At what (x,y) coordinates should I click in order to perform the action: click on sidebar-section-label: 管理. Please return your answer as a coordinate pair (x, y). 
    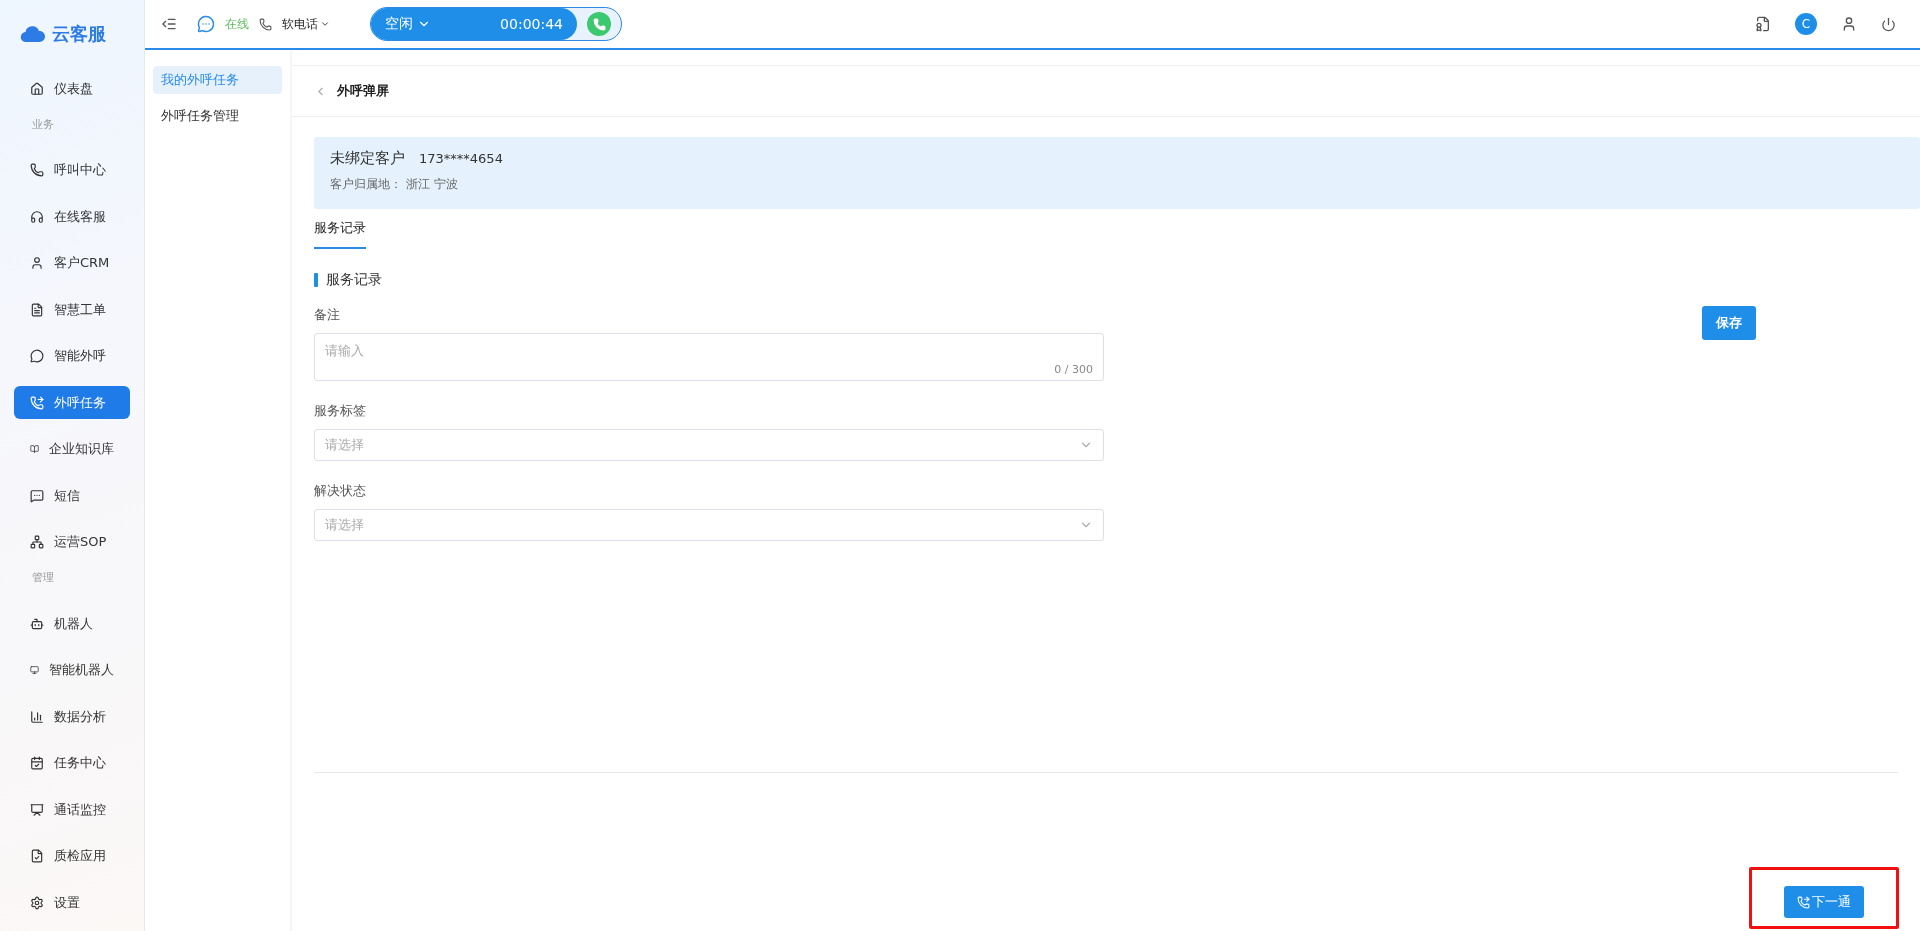
    Looking at the image, I should click on (43, 578).